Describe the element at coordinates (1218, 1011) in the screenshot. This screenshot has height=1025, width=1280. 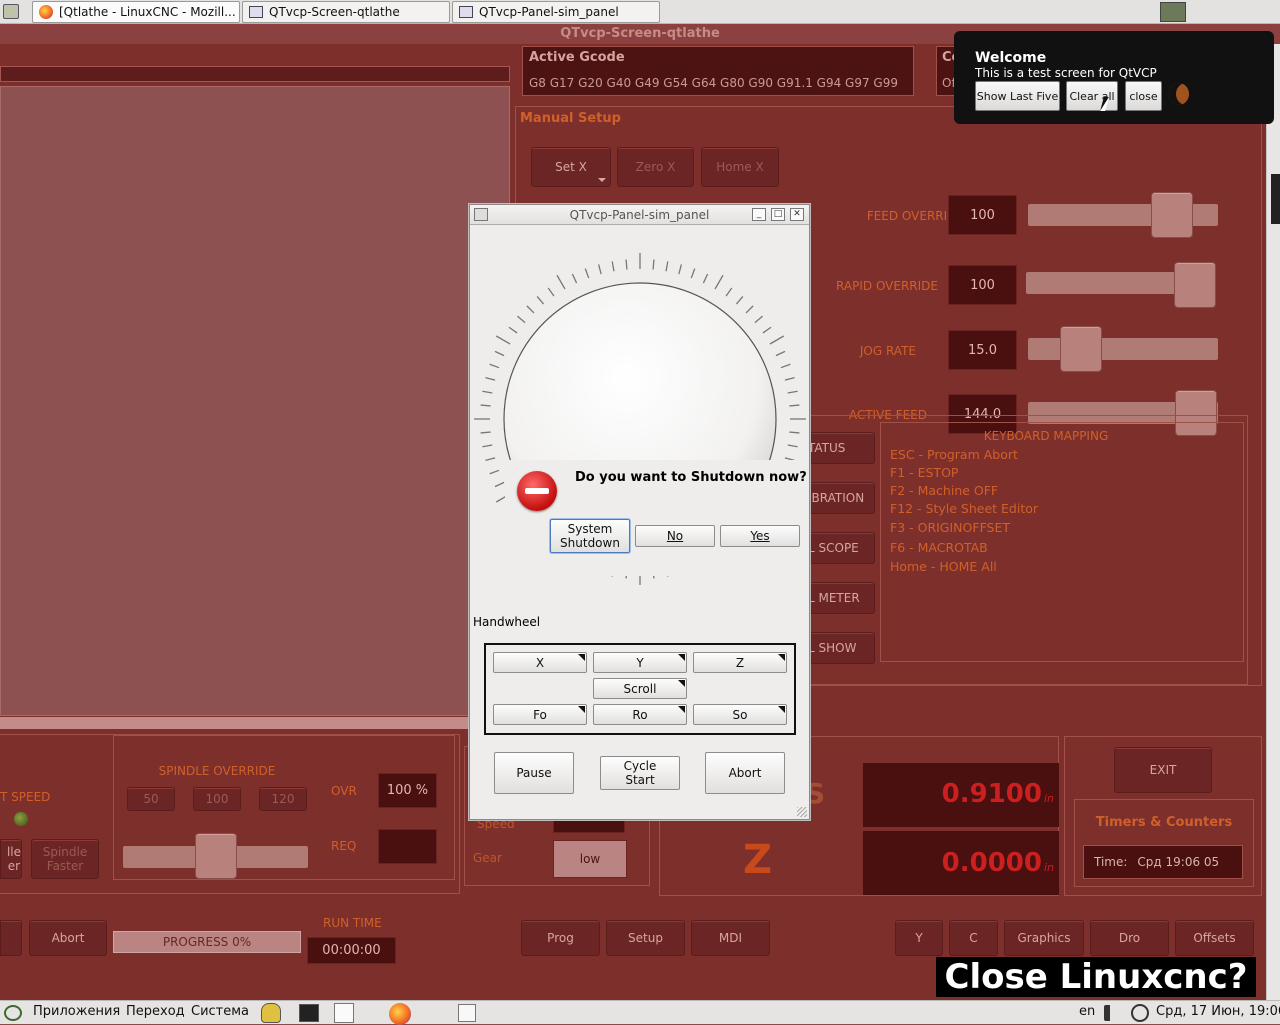
I see `clock: Срд, 17 Июн, 19:06` at that location.